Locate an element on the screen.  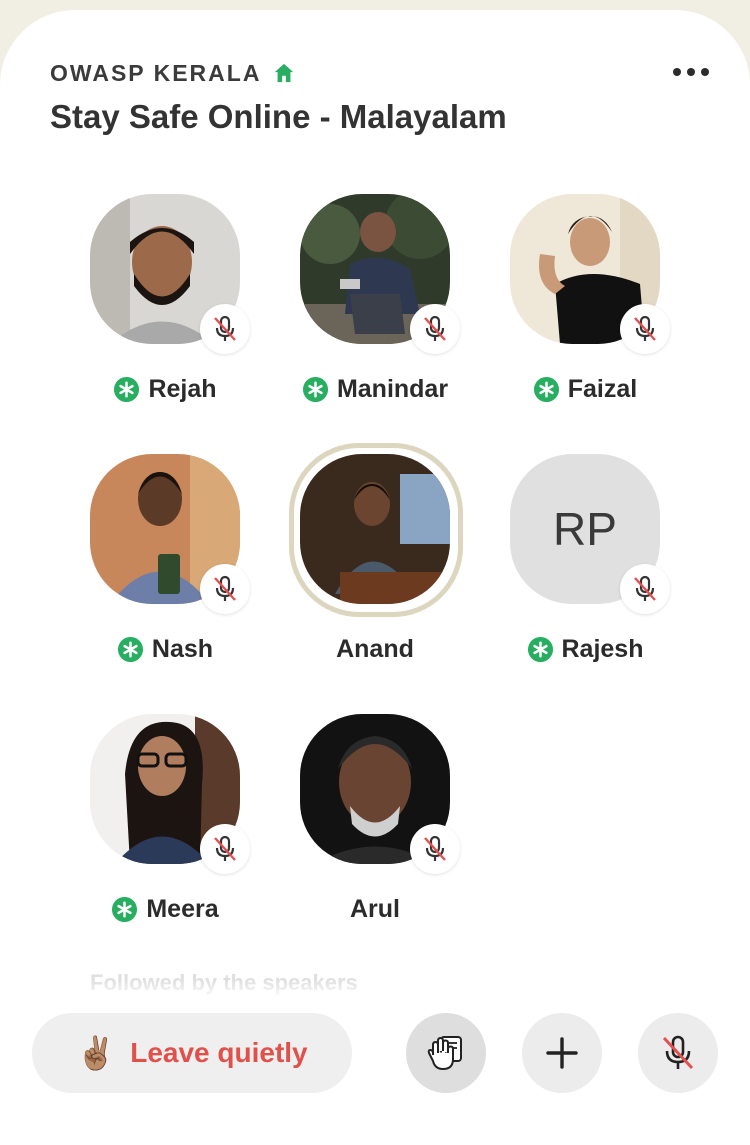
speaker-tile: Meera is located at coordinates (165, 825).